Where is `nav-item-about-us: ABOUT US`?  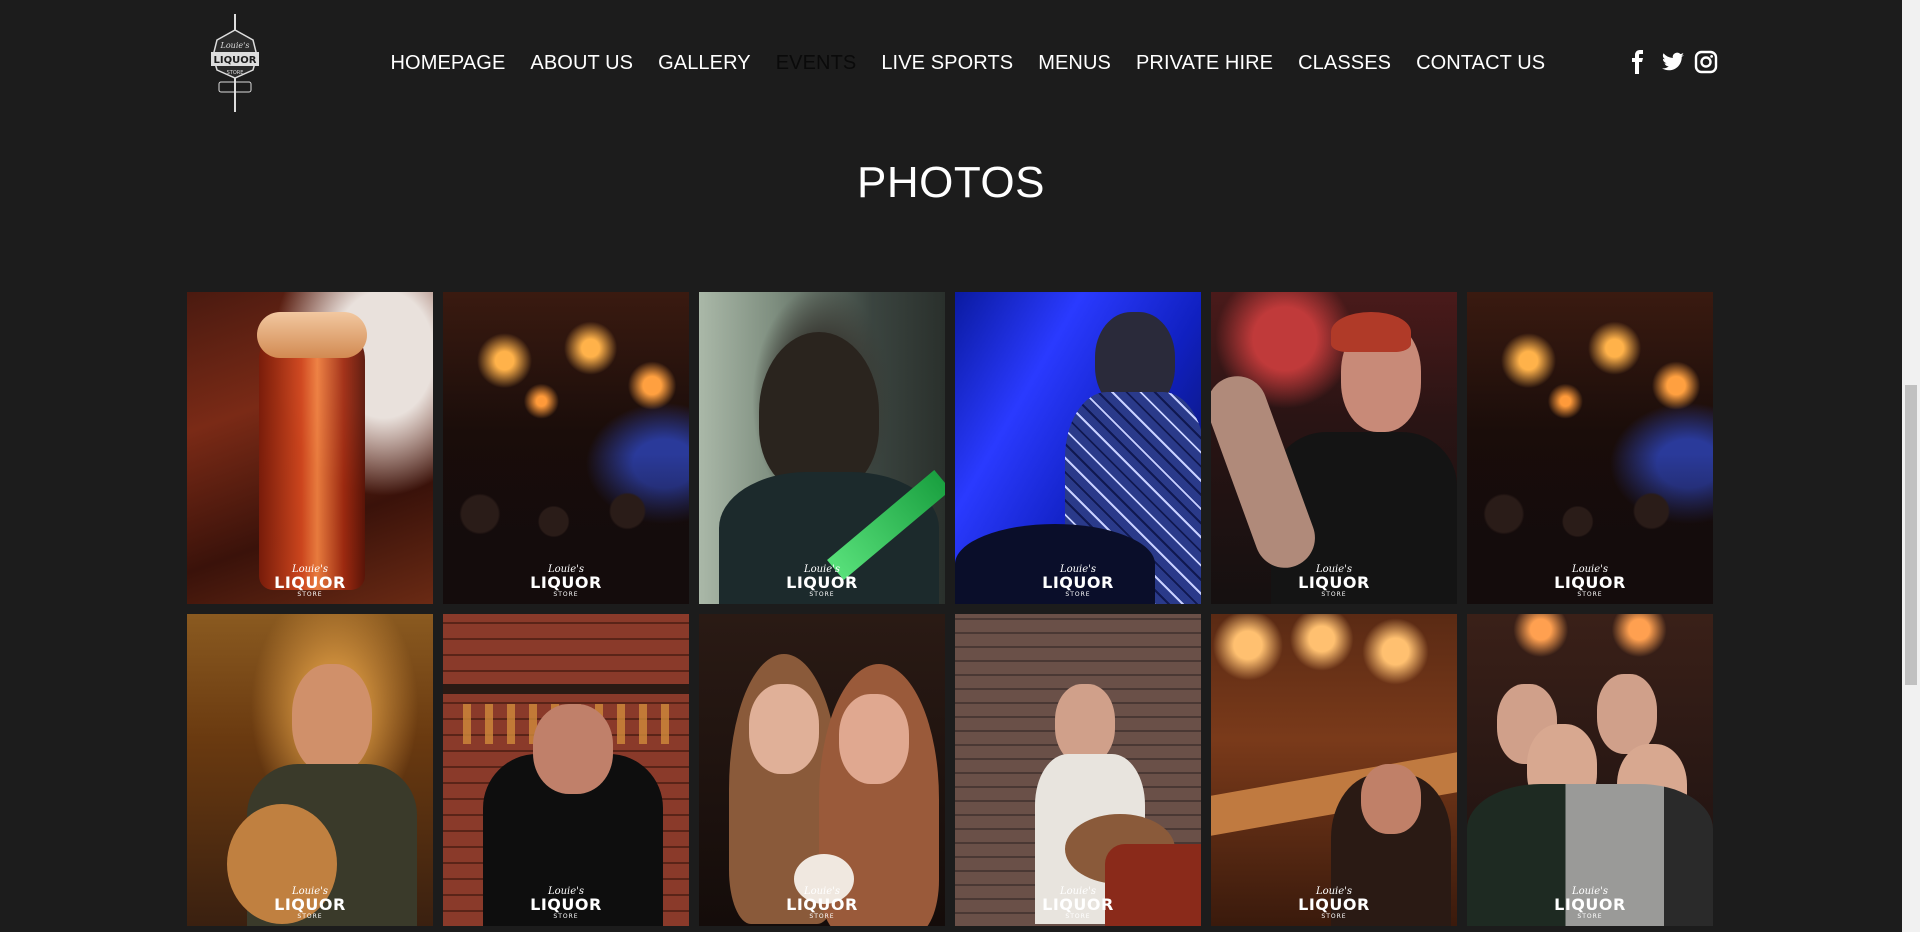 nav-item-about-us: ABOUT US is located at coordinates (582, 63).